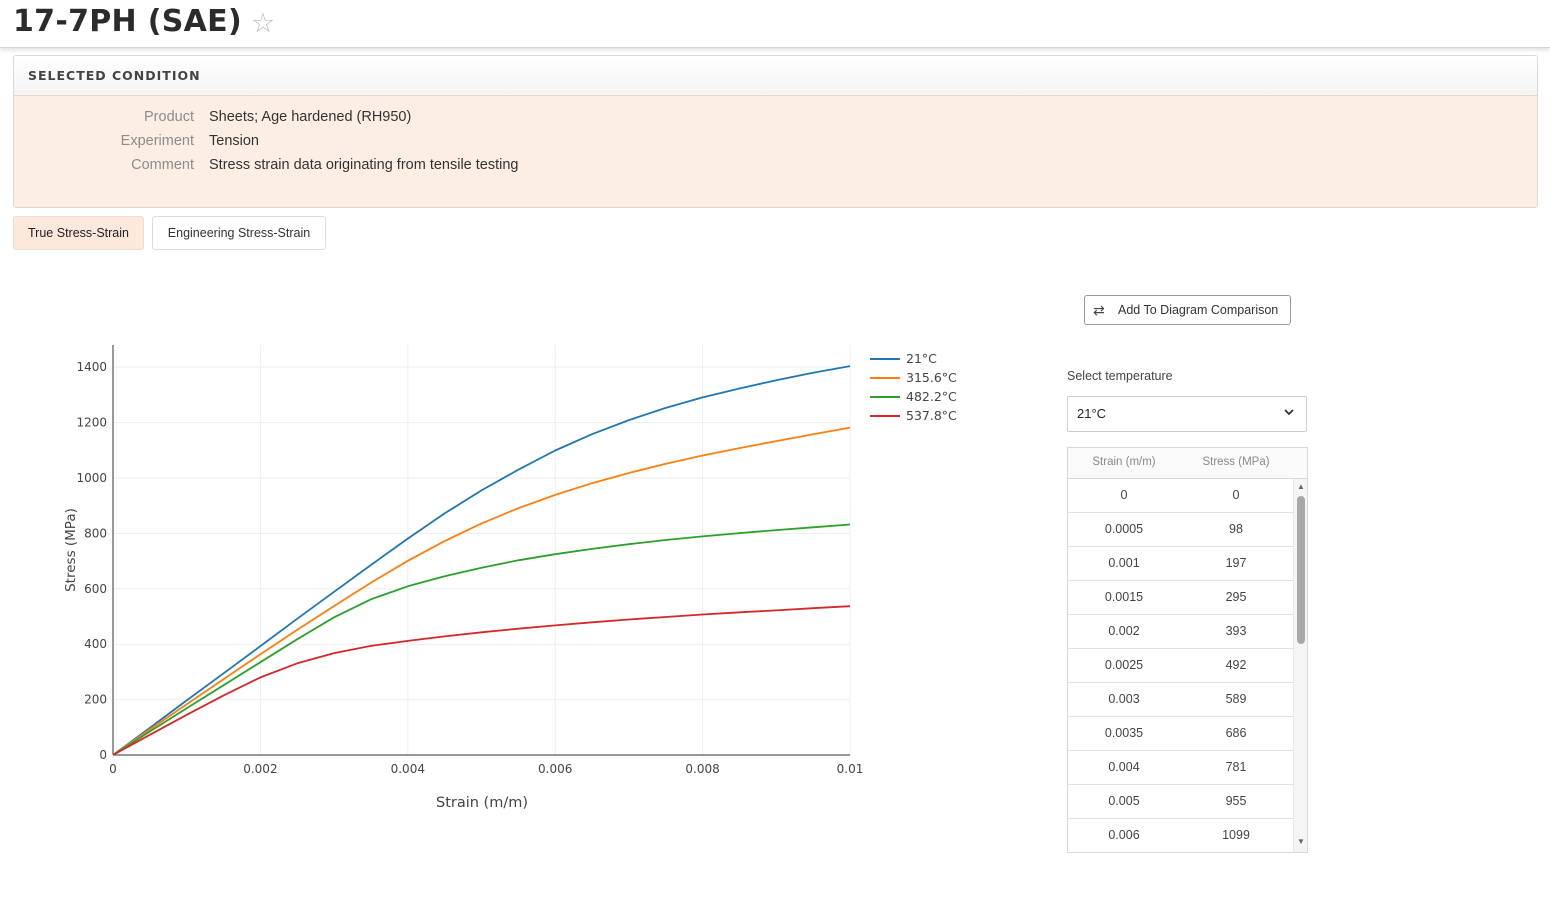  Describe the element at coordinates (1180, 700) in the screenshot. I see `table-row: 0.003 589` at that location.